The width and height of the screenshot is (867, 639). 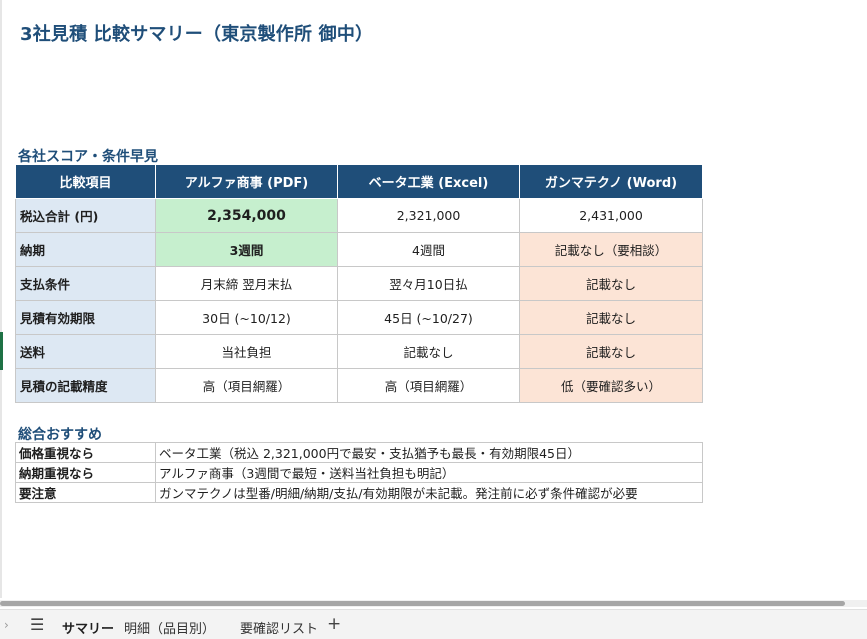 I want to click on section-heading-scores: 各社スコア・条件早見, so click(x=88, y=157).